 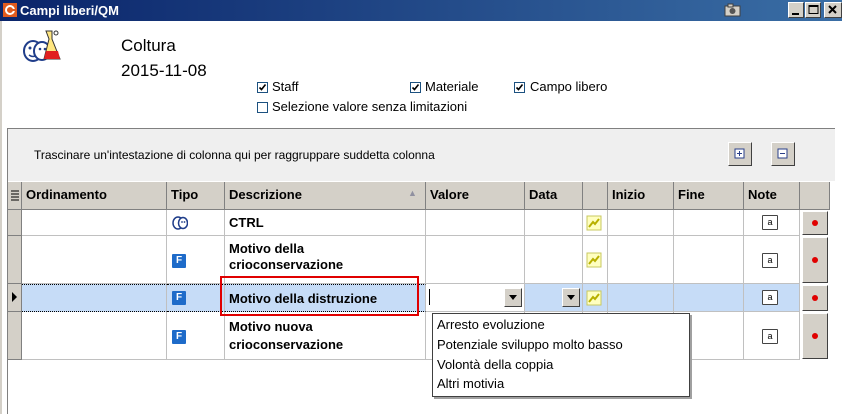 What do you see at coordinates (319, 296) in the screenshot?
I see `highlight-box` at bounding box center [319, 296].